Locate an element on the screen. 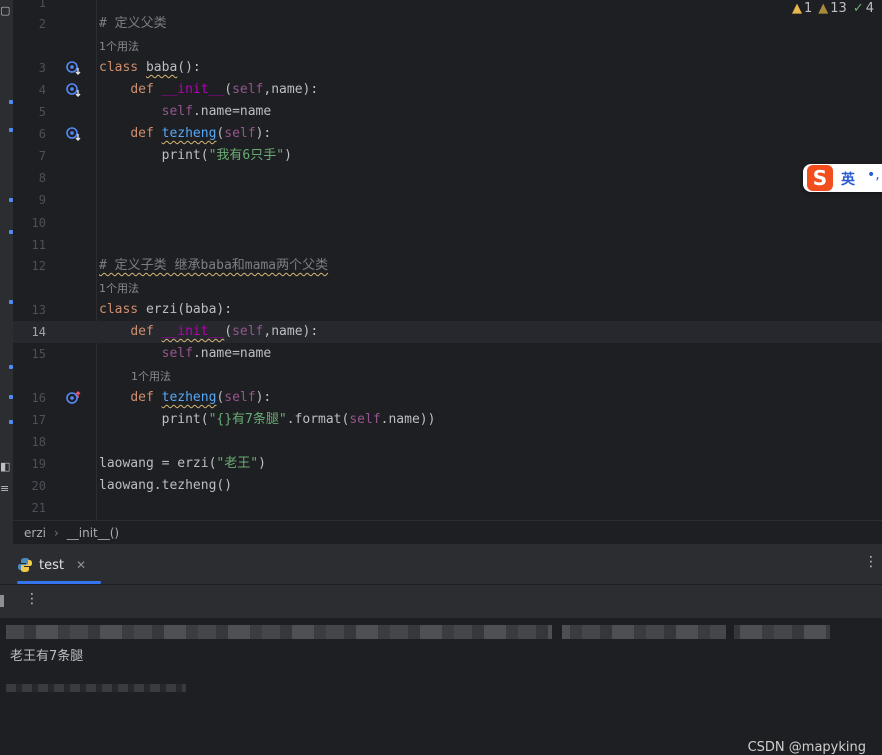 The height and width of the screenshot is (755, 882). line-number: 14 is located at coordinates (38, 332).